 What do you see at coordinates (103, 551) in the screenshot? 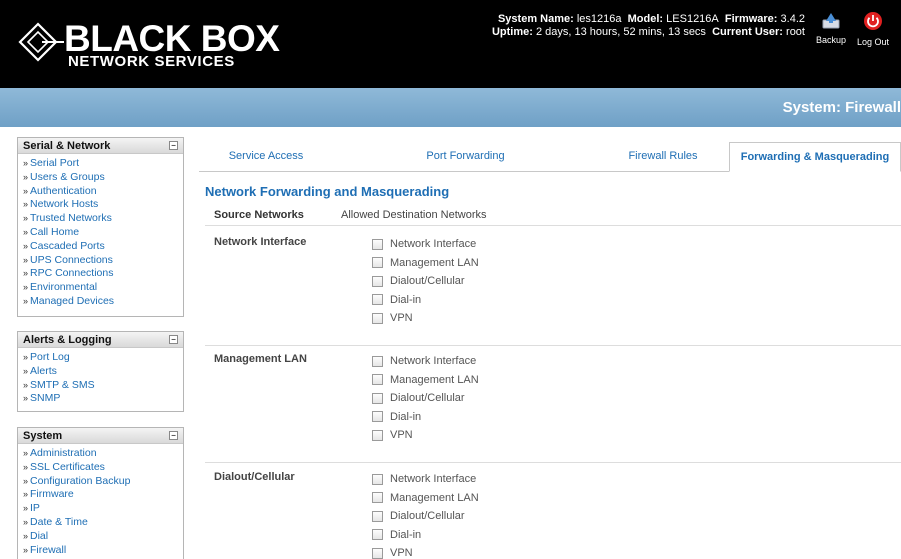
I see `sidebar-item-firewall: » Firewall` at bounding box center [103, 551].